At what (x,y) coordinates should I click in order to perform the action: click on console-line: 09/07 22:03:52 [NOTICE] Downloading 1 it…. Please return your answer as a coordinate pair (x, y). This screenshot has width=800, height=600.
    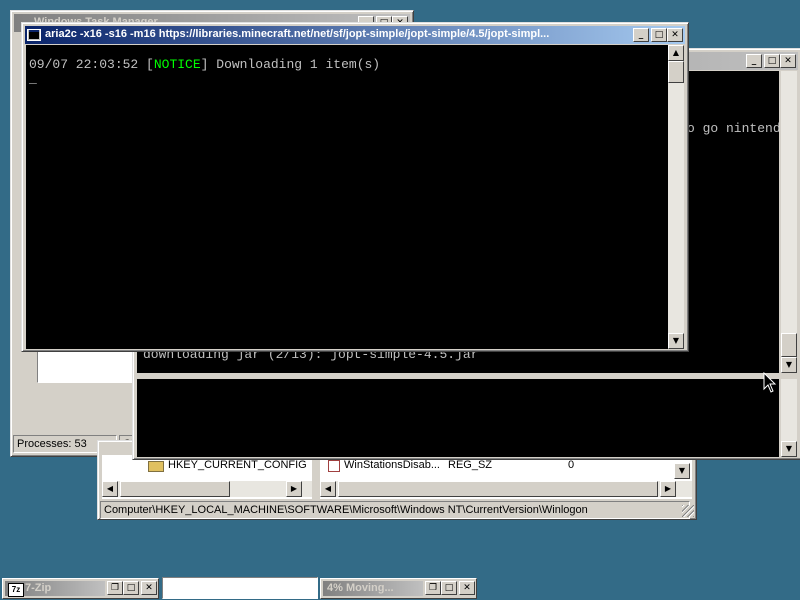
    Looking at the image, I should click on (204, 64).